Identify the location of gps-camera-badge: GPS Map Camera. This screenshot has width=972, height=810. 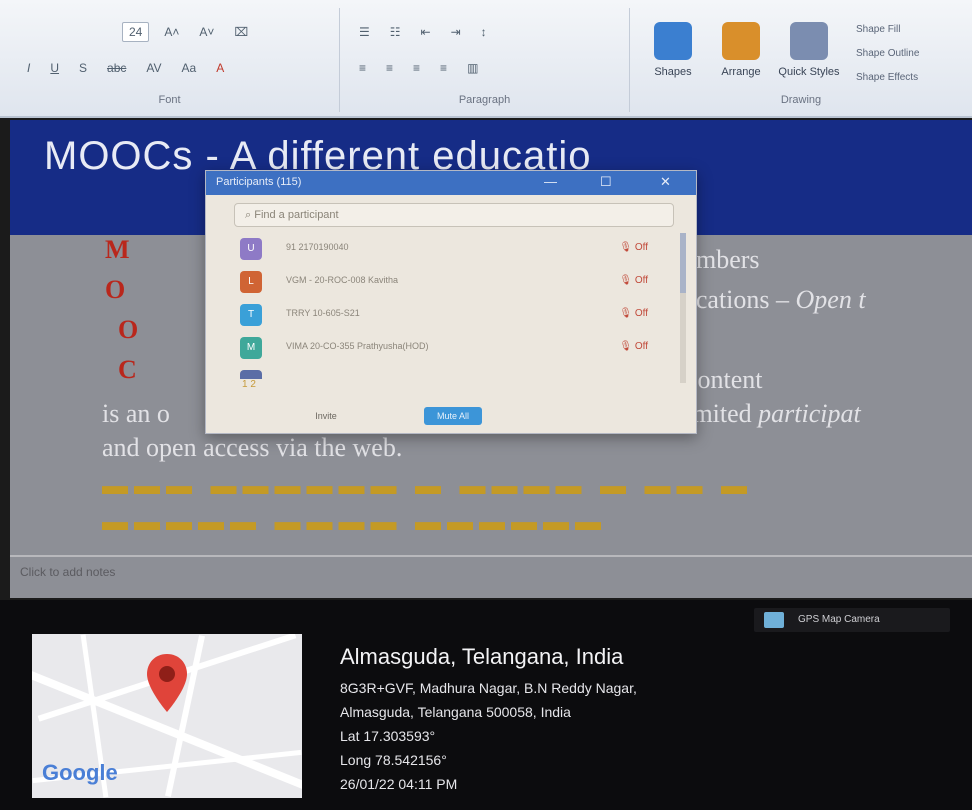
(852, 620).